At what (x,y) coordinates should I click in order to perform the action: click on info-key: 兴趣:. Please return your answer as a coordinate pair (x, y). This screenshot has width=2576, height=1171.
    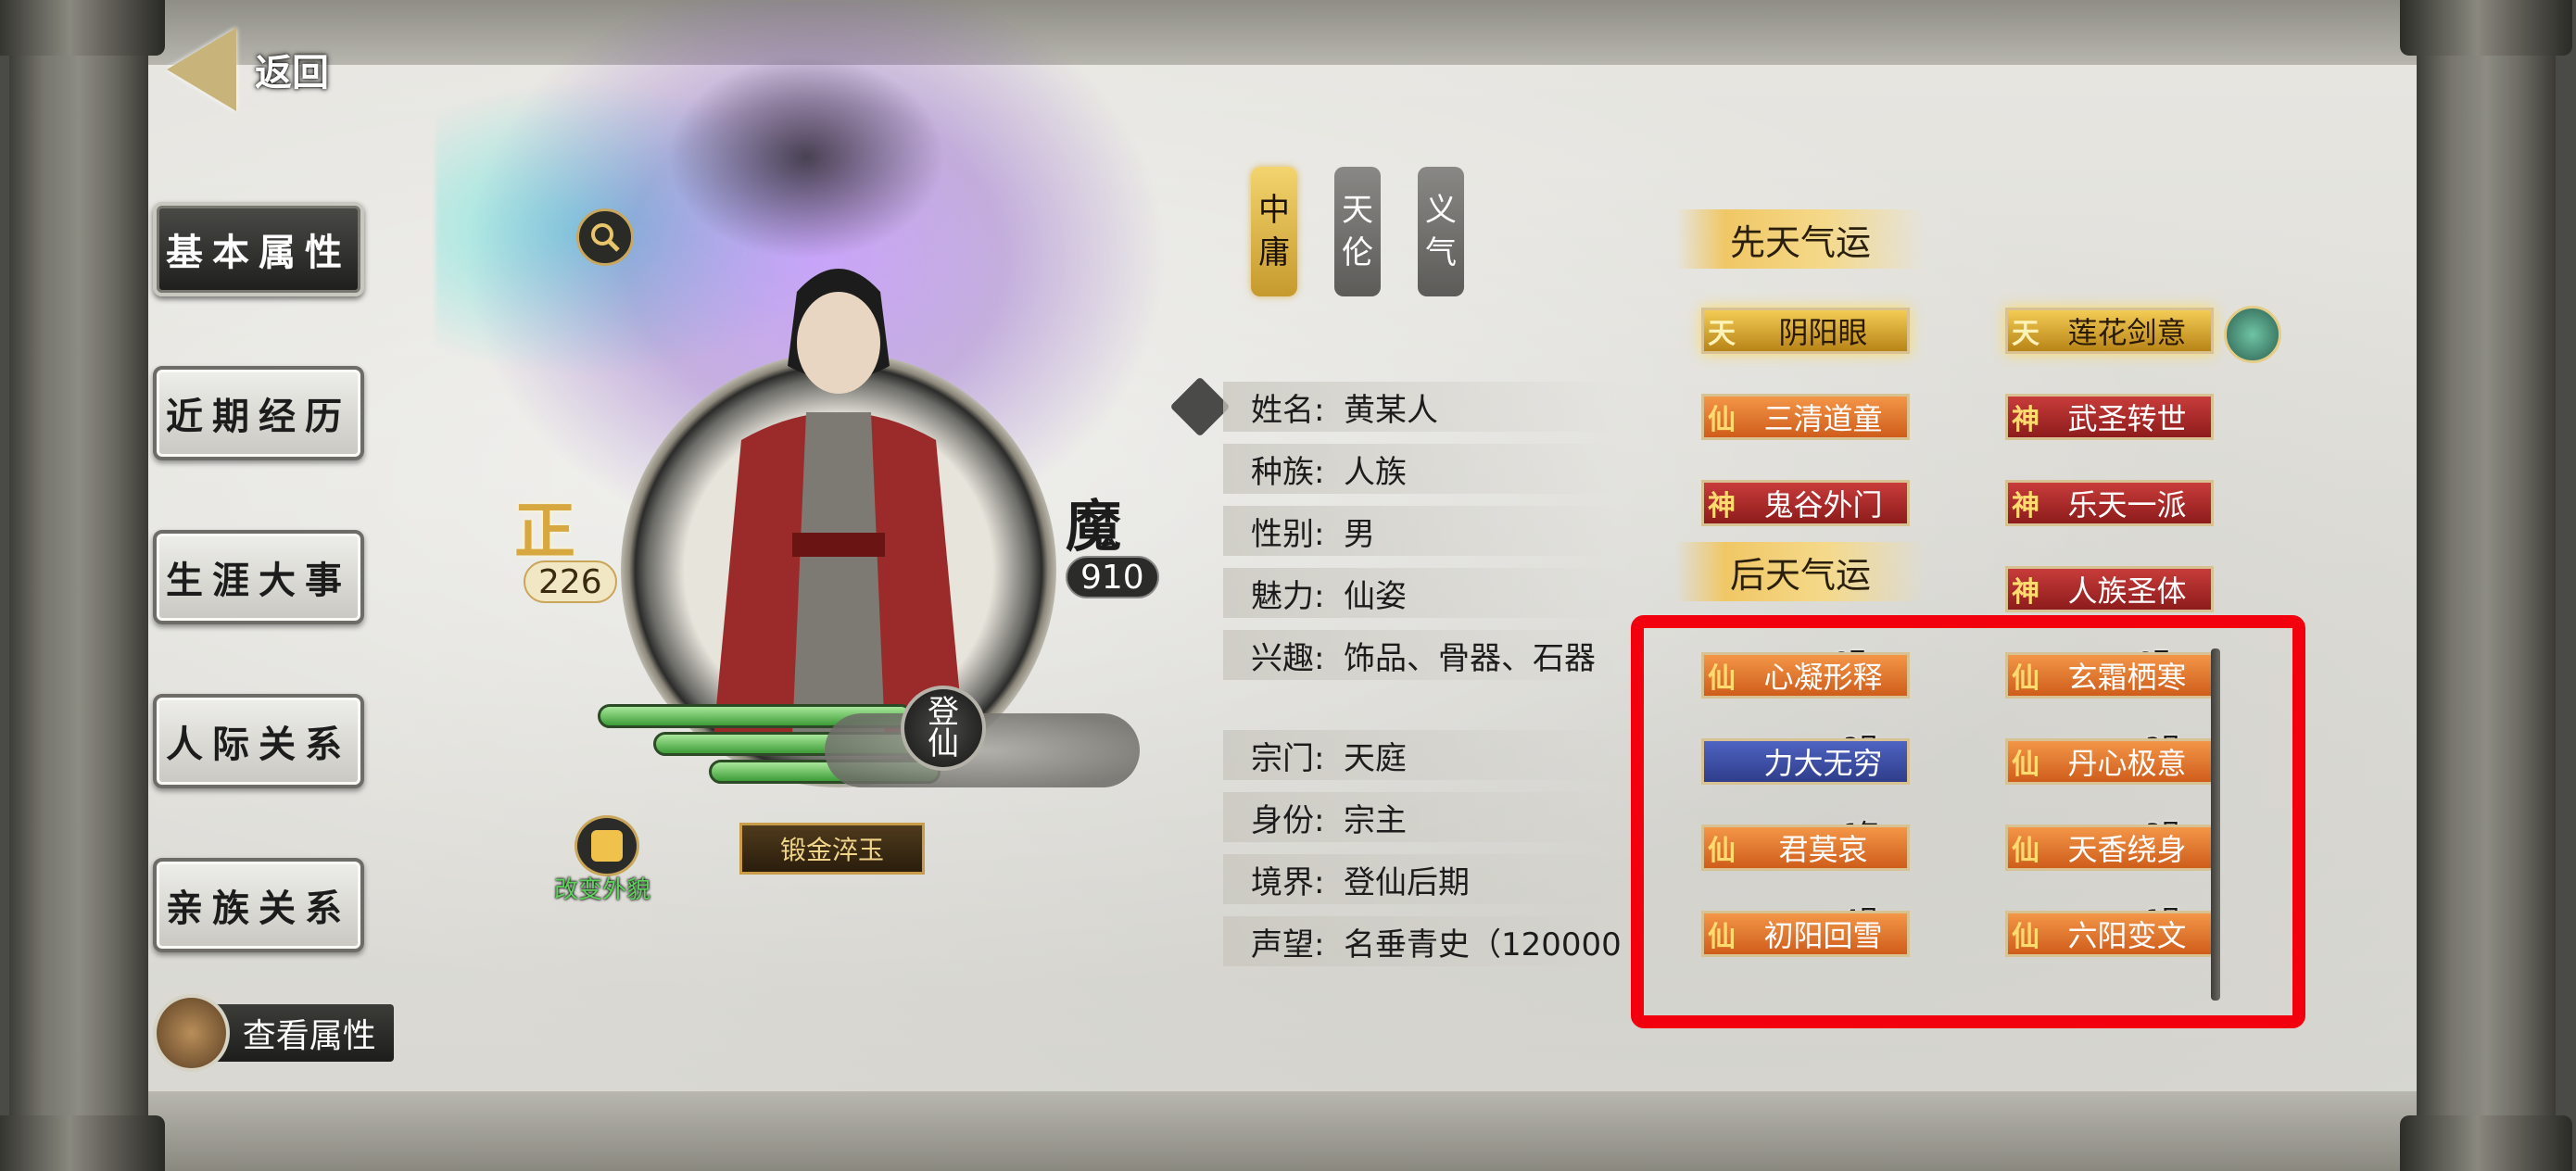
    Looking at the image, I should click on (1288, 658).